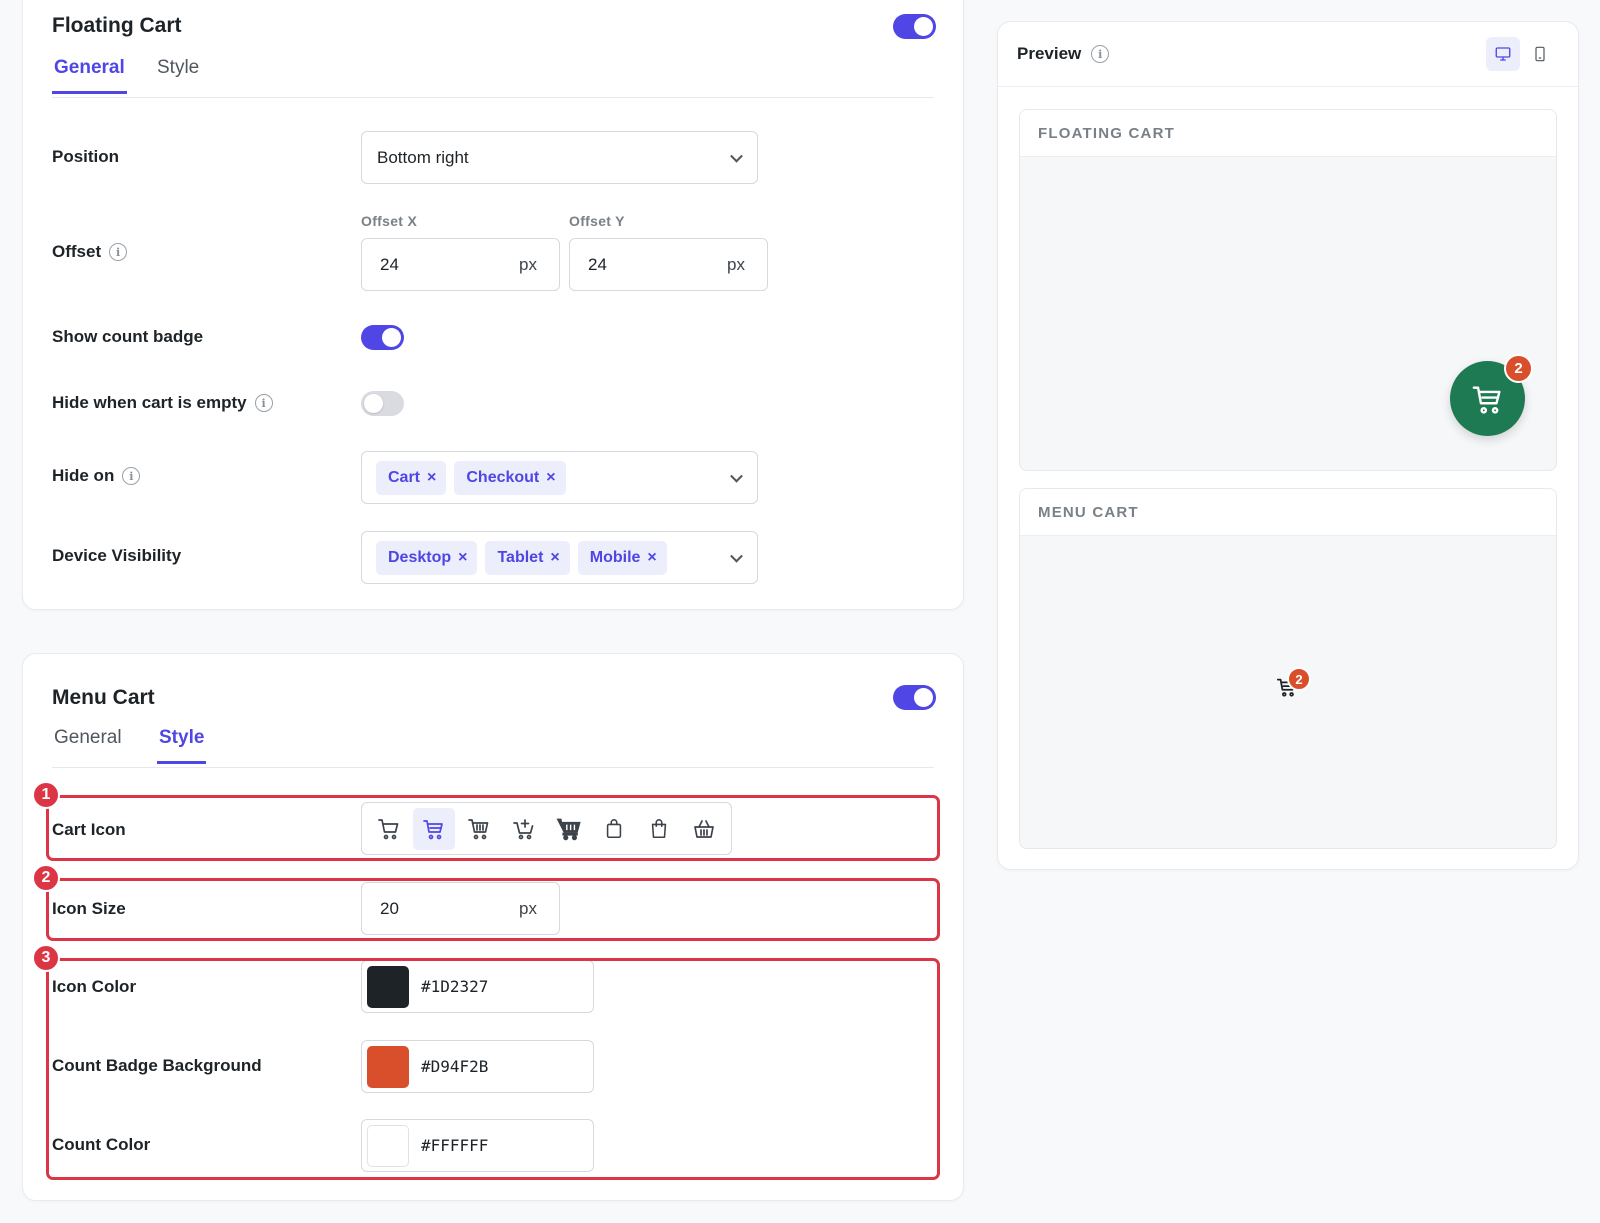  What do you see at coordinates (1288, 86) in the screenshot?
I see `preview-divider` at bounding box center [1288, 86].